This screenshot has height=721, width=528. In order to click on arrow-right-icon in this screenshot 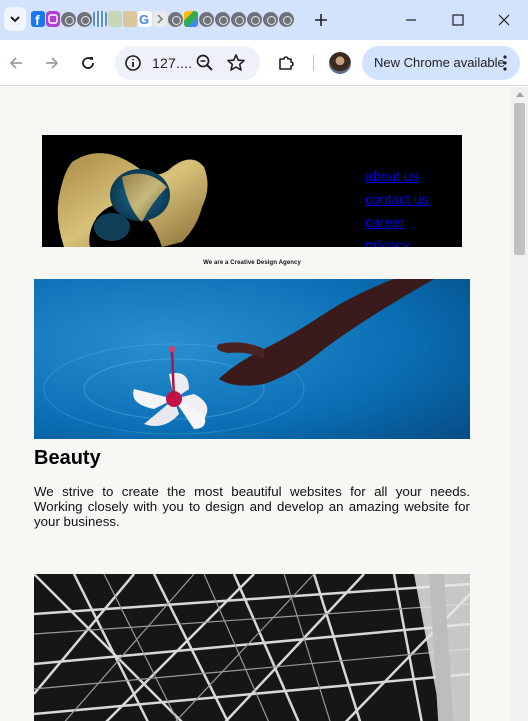, I will do `click(52, 63)`.